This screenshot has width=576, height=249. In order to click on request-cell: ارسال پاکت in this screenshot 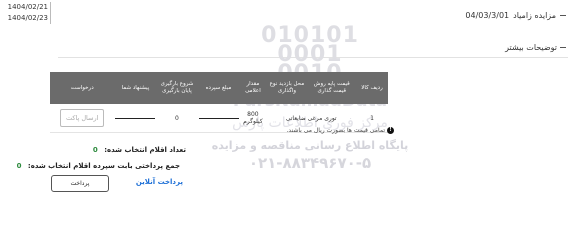, I will do `click(82, 118)`.